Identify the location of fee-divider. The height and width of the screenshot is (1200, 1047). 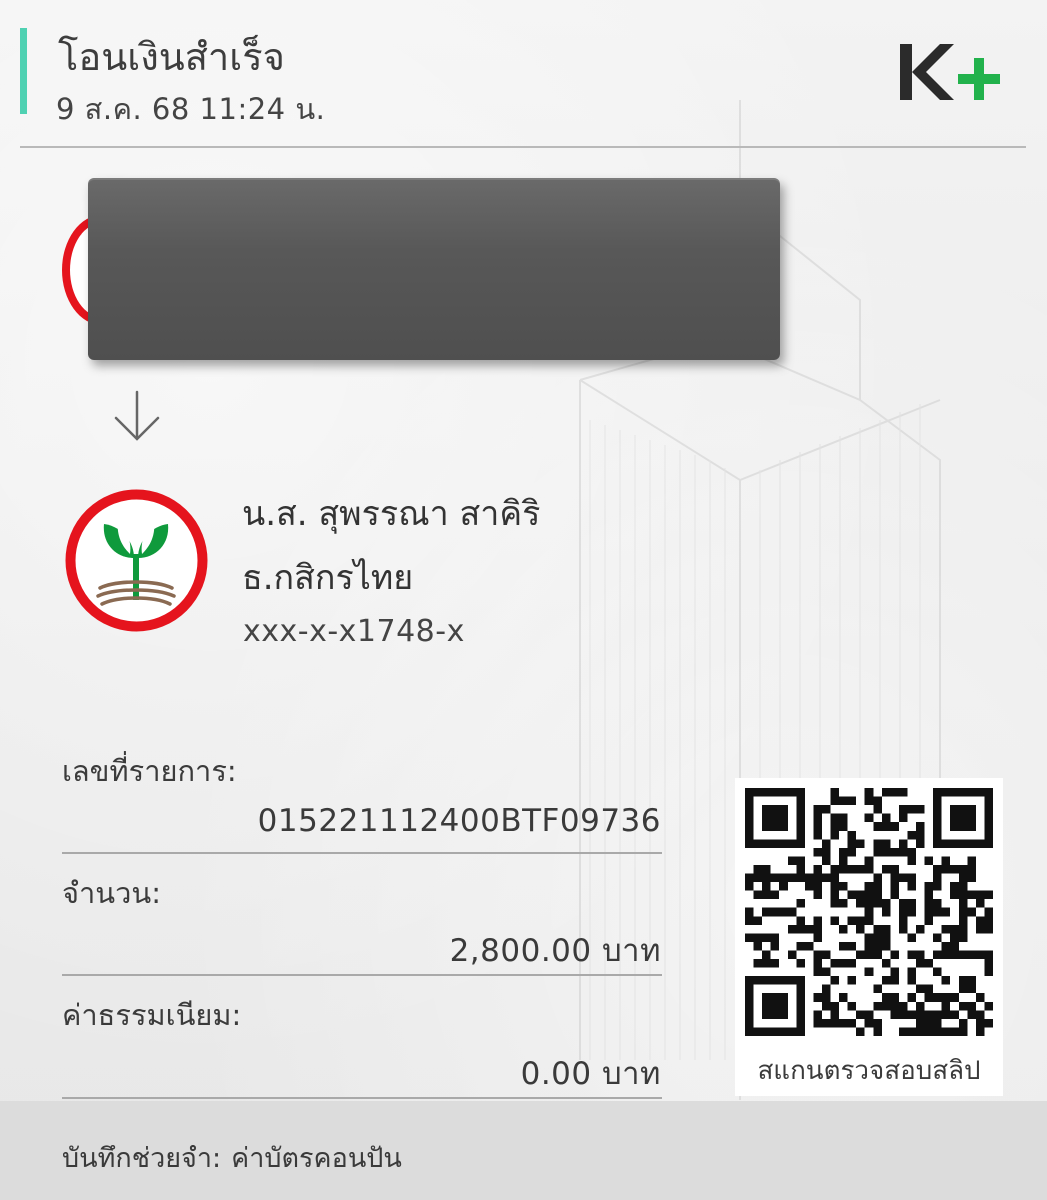
(362, 1098).